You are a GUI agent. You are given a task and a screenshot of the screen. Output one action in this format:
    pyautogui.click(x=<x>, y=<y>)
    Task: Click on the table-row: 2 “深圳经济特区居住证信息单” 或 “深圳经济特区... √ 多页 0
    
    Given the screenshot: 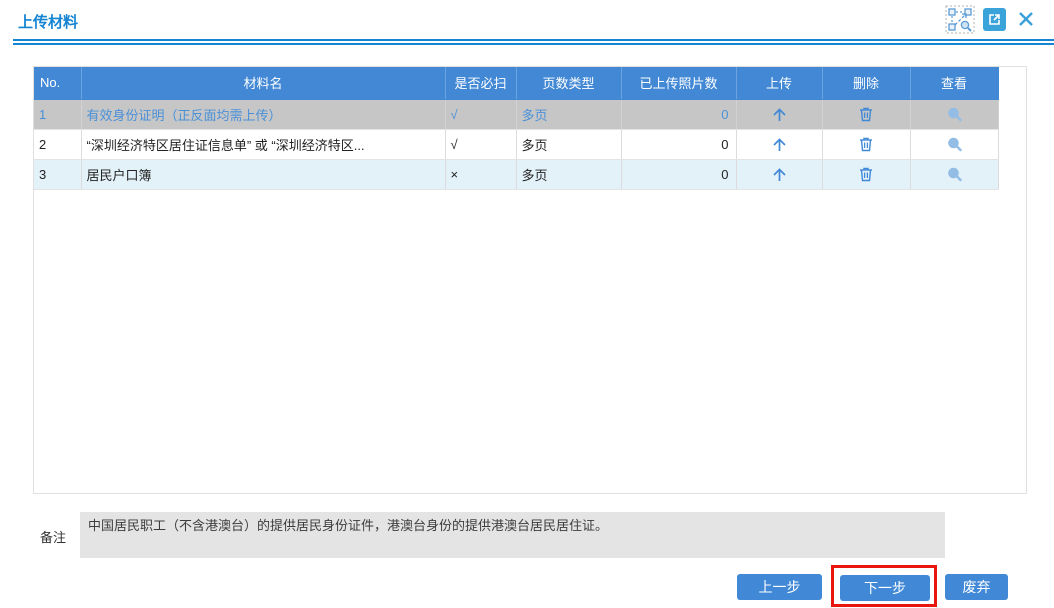 What is the action you would take?
    pyautogui.click(x=516, y=144)
    